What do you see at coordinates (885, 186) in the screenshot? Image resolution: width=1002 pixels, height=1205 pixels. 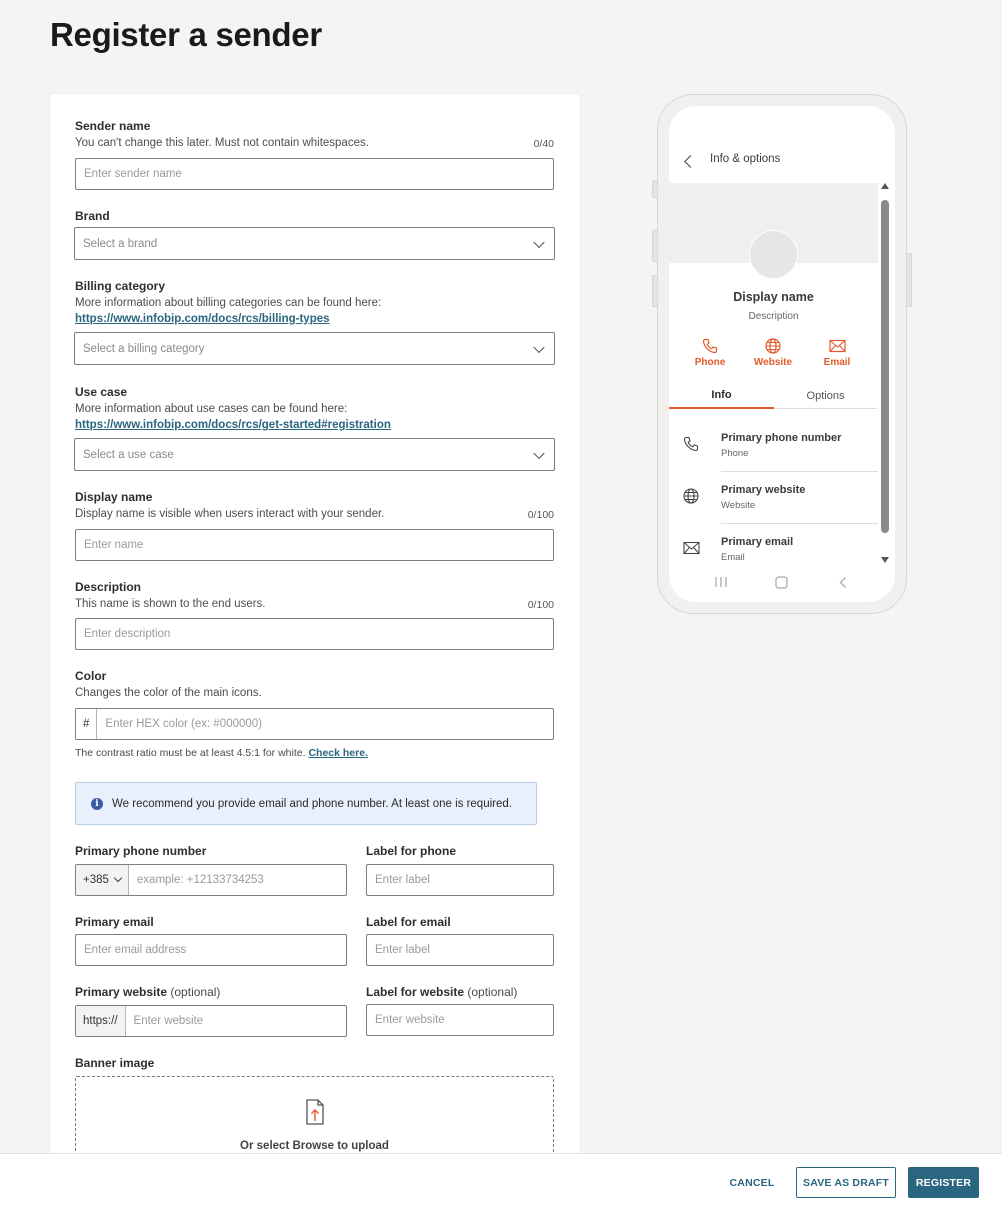 I see `scroll-up-icon` at bounding box center [885, 186].